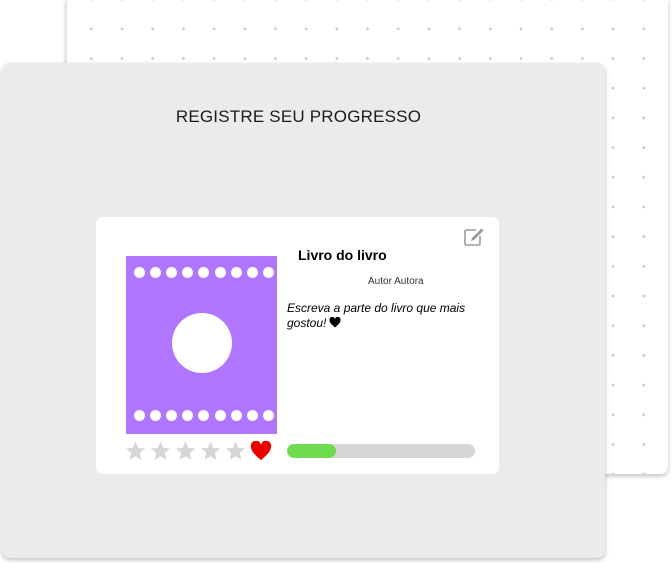 The image size is (672, 566). I want to click on favorite-heart-icon, so click(261, 451).